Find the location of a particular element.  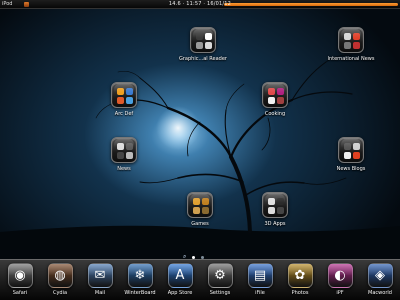

safari-icon: ◉ is located at coordinates (20, 275).